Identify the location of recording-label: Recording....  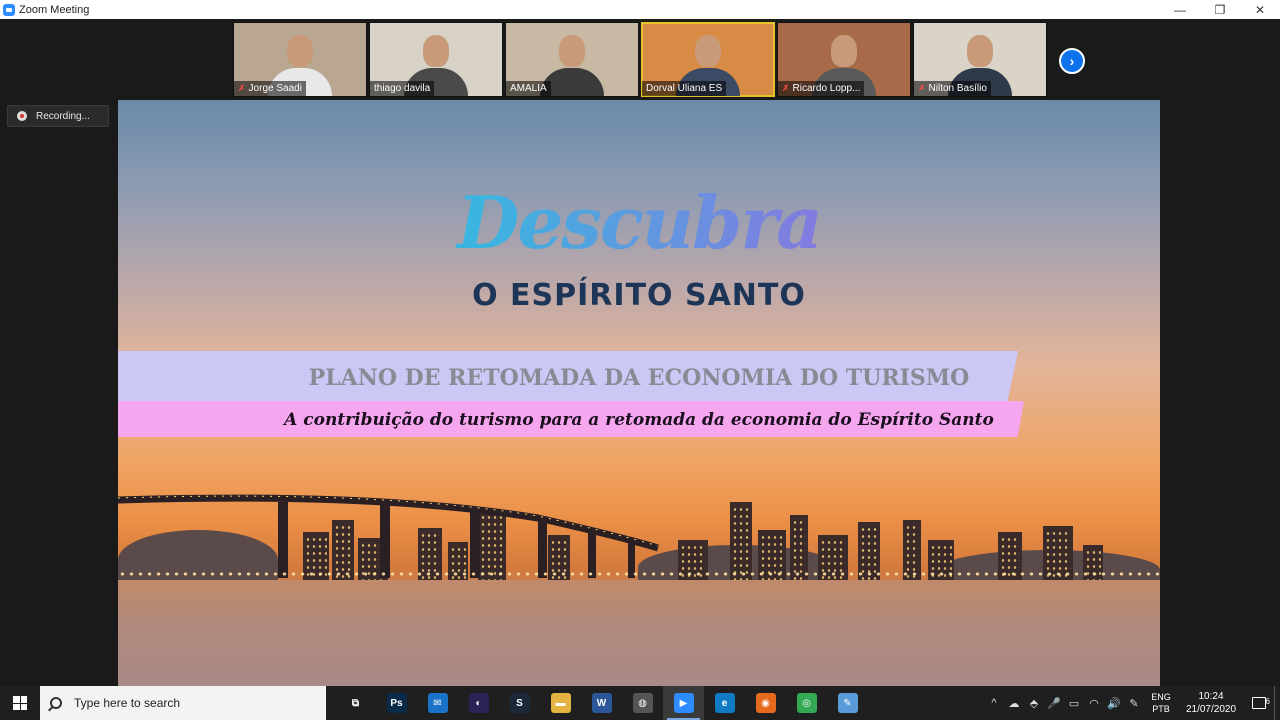
(63, 116).